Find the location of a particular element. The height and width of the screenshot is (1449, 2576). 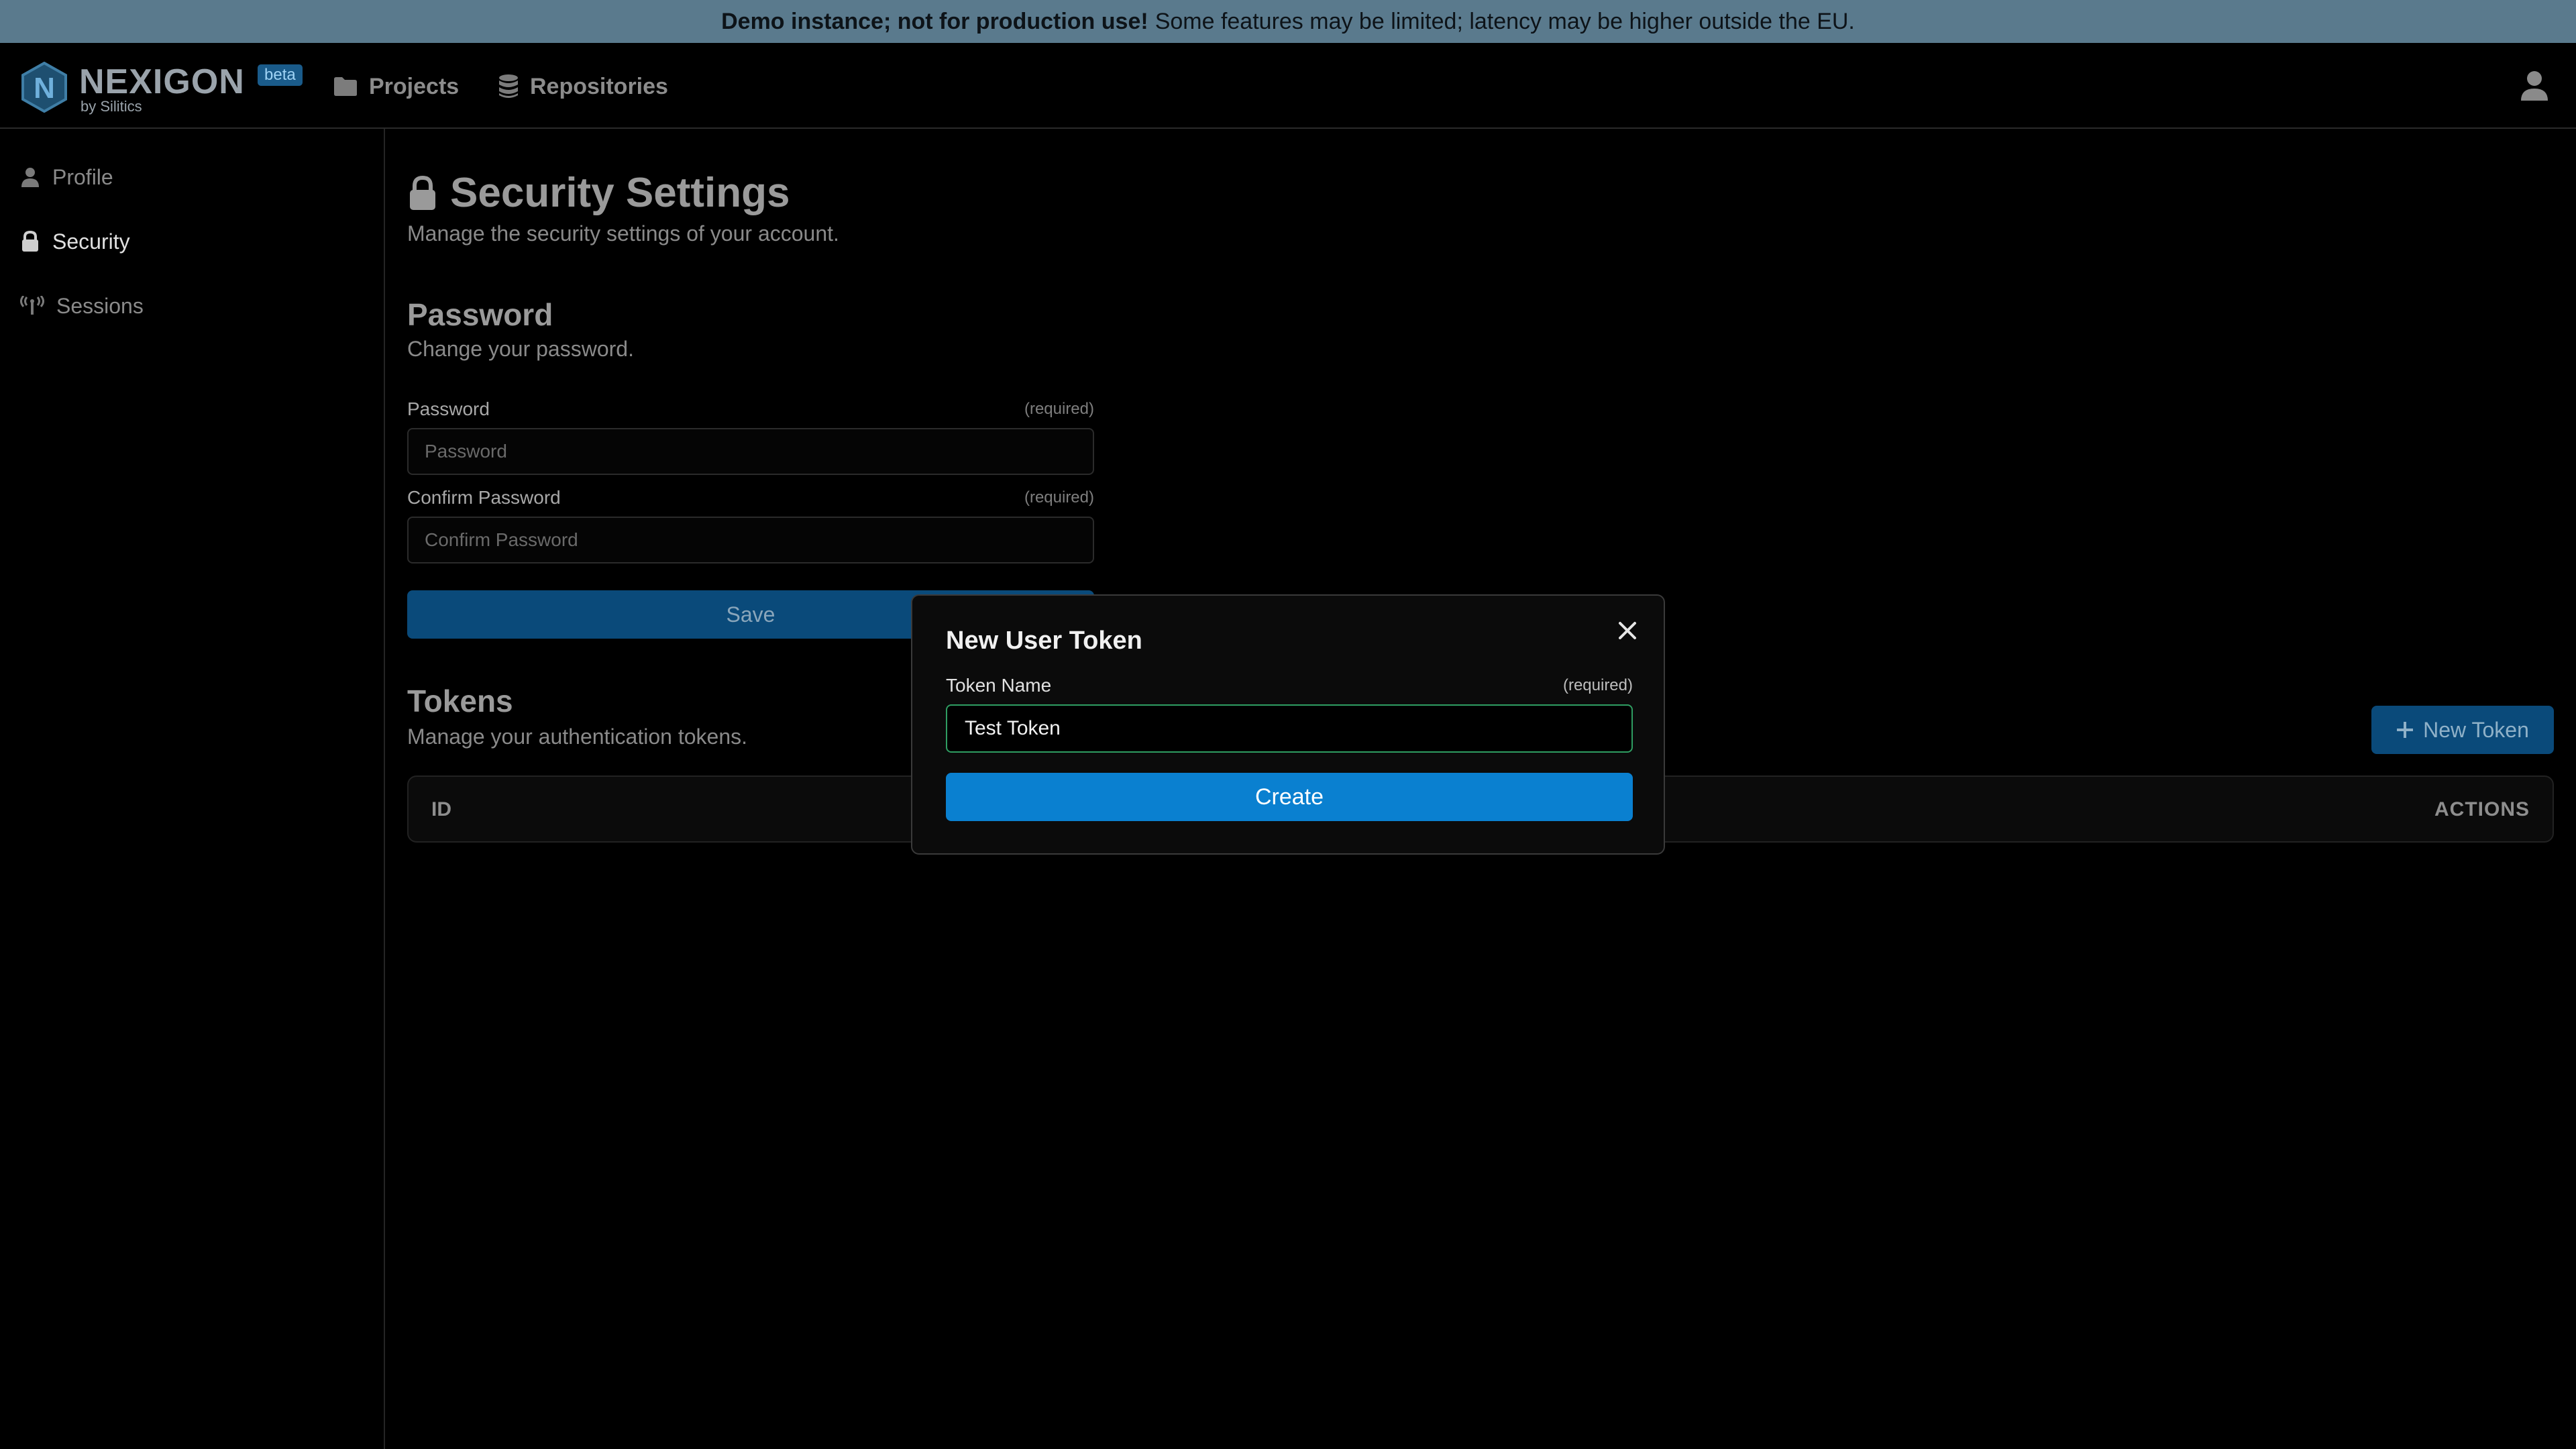

close-icon is located at coordinates (1627, 630).